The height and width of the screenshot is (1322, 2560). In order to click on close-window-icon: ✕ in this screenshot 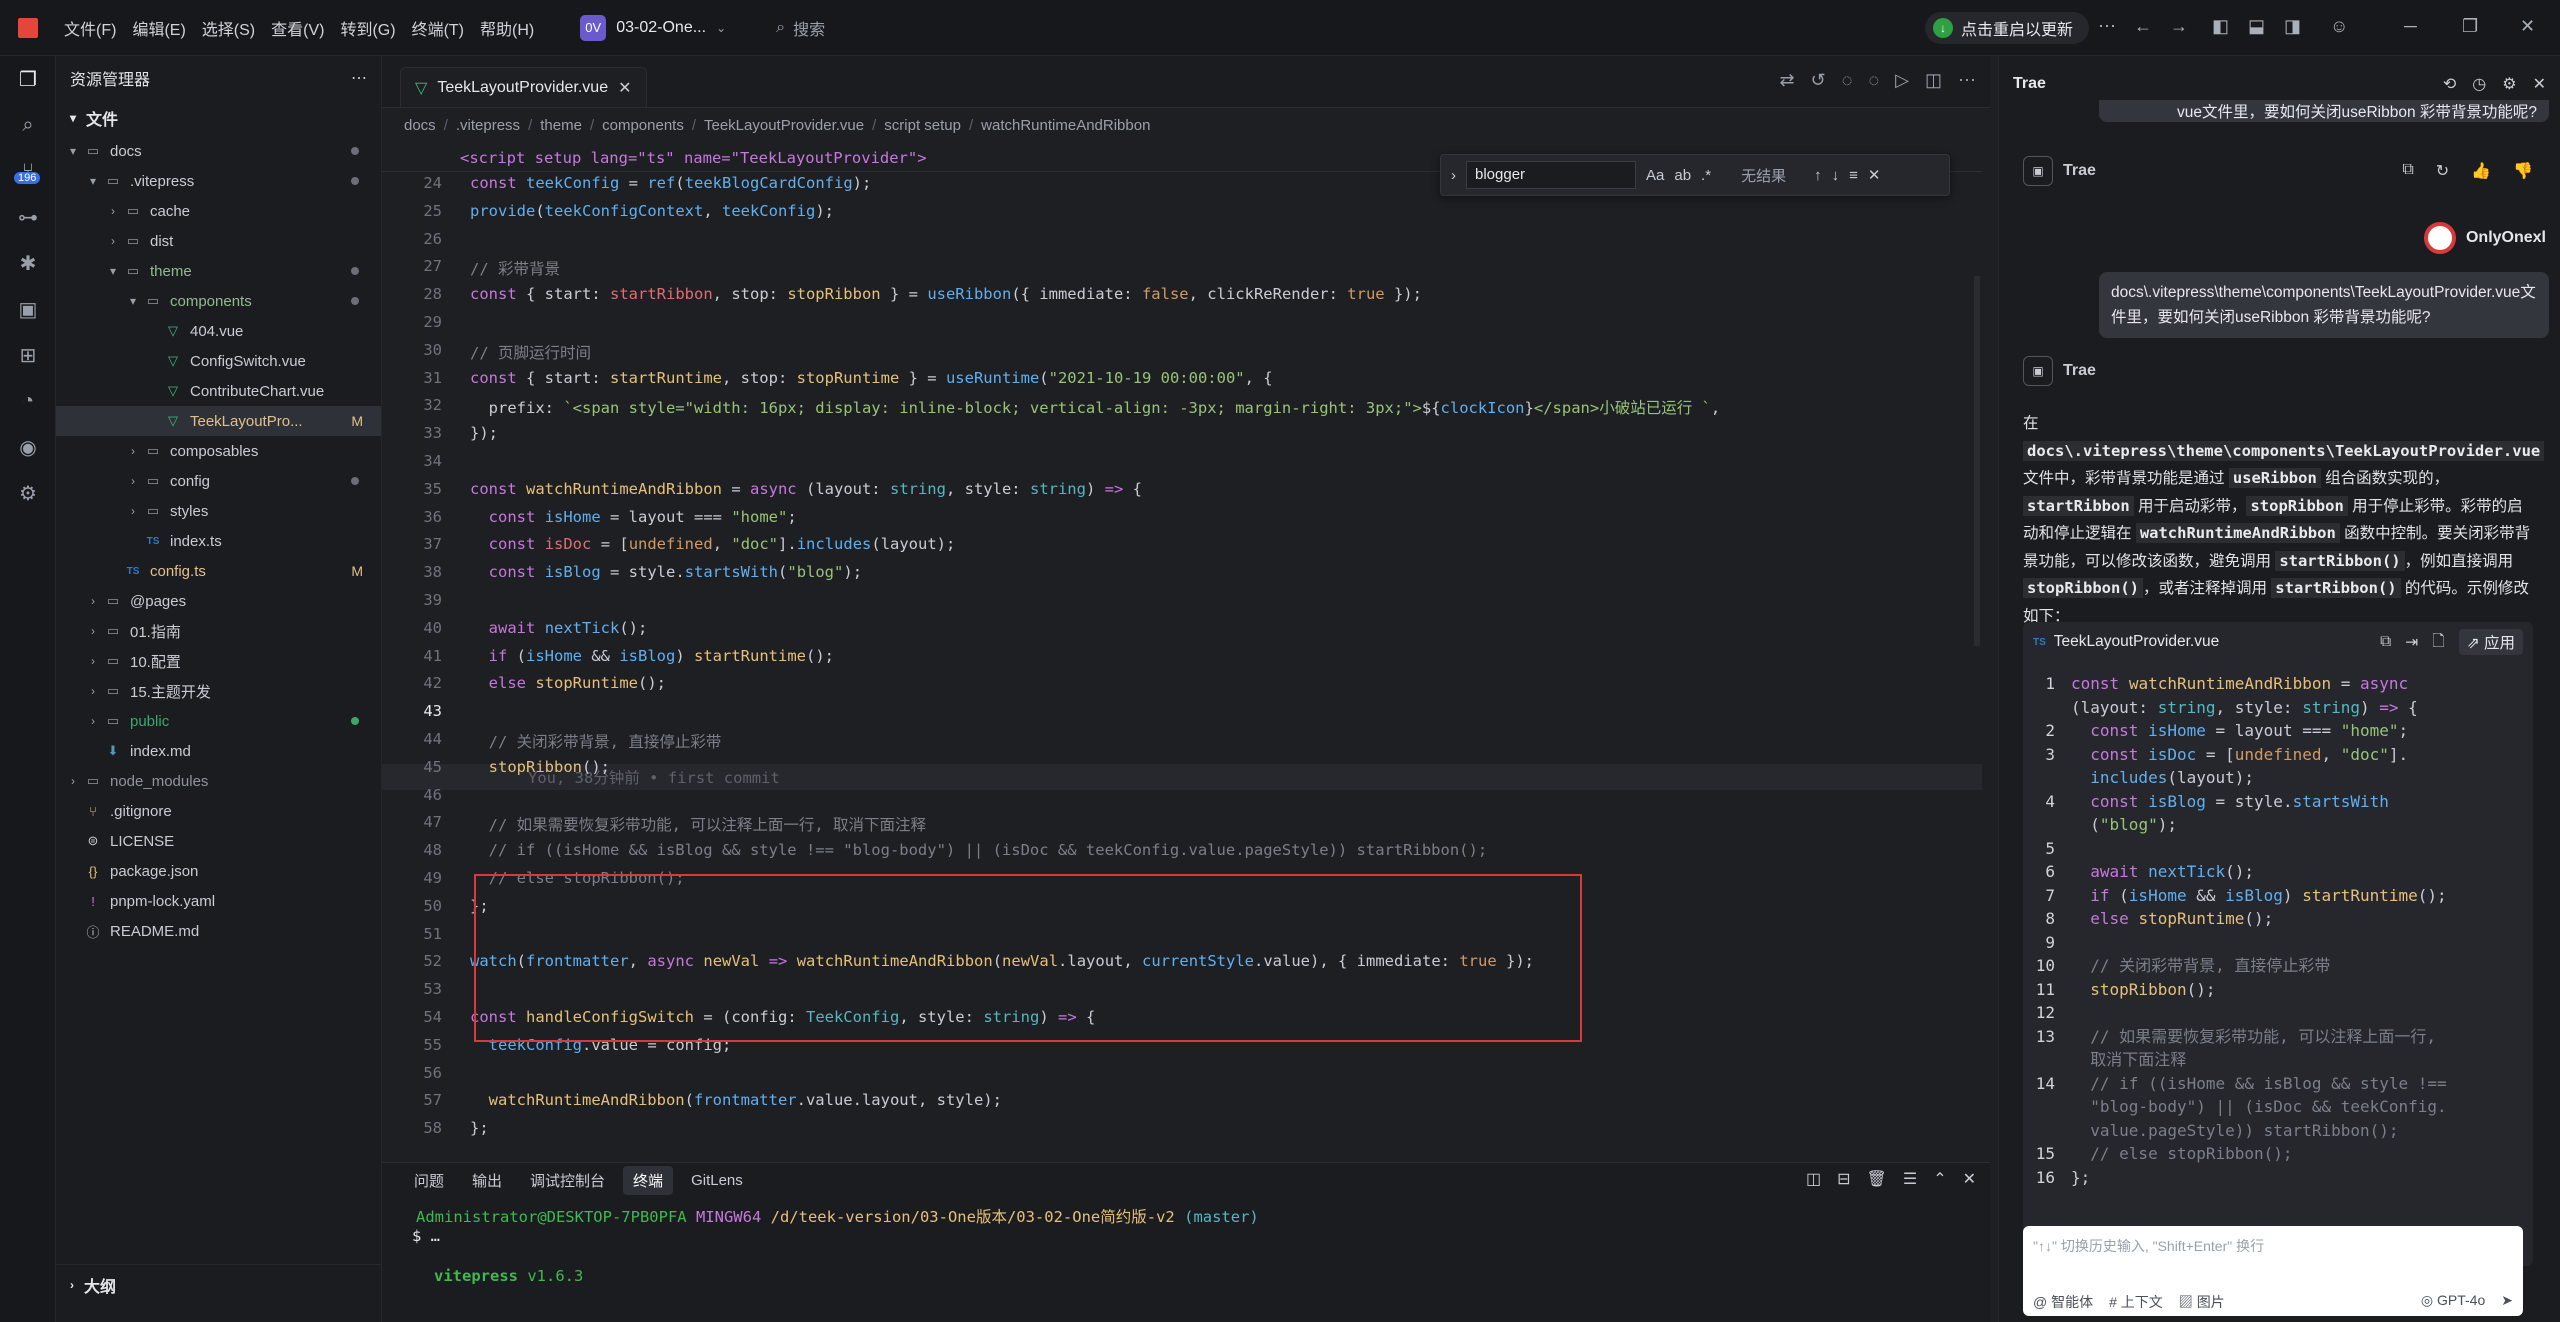, I will do `click(2527, 26)`.